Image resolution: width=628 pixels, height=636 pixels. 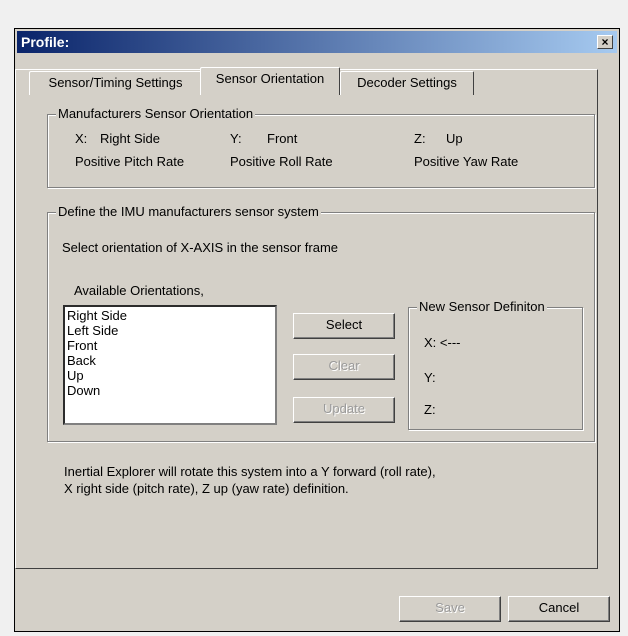 I want to click on new-x-value: X: <---, so click(x=442, y=342).